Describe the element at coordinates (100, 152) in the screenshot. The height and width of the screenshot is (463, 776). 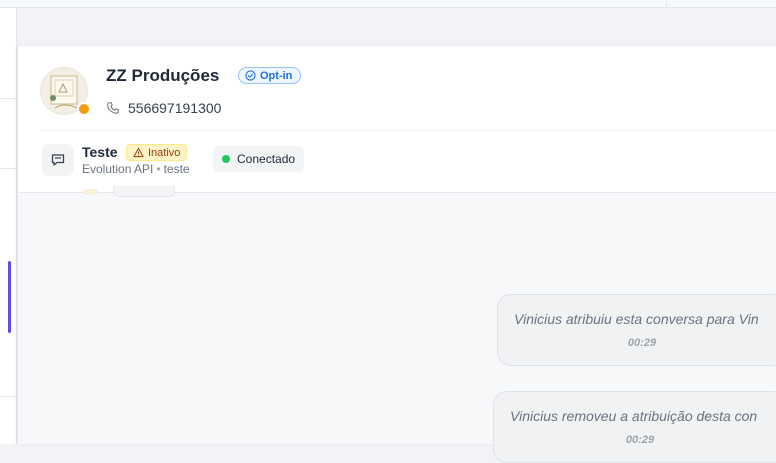
I see `inbox-name: Teste` at that location.